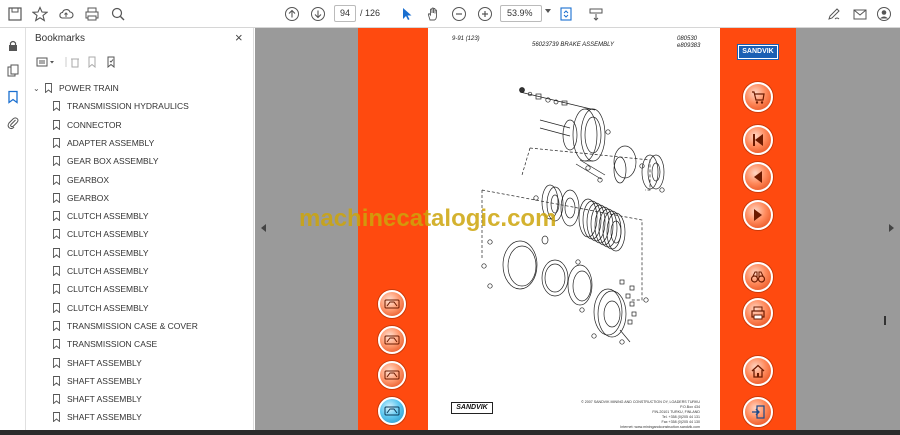  Describe the element at coordinates (121, 106) in the screenshot. I see `bookmark-item: TRANSMISSION HYDRAULICS` at that location.